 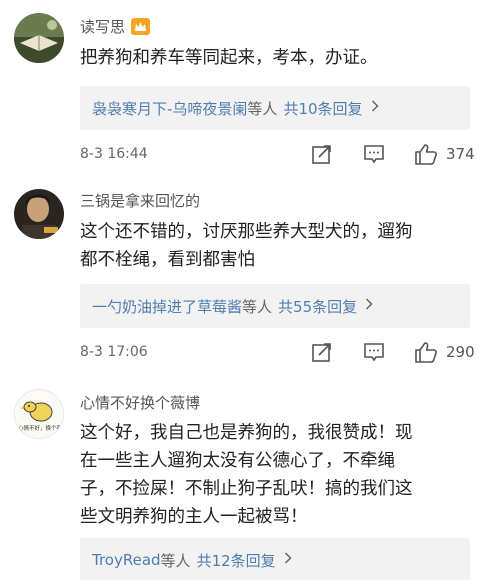 What do you see at coordinates (229, 58) in the screenshot?
I see `comment-line: 把养狗和养车等同起来，考本，办证。` at bounding box center [229, 58].